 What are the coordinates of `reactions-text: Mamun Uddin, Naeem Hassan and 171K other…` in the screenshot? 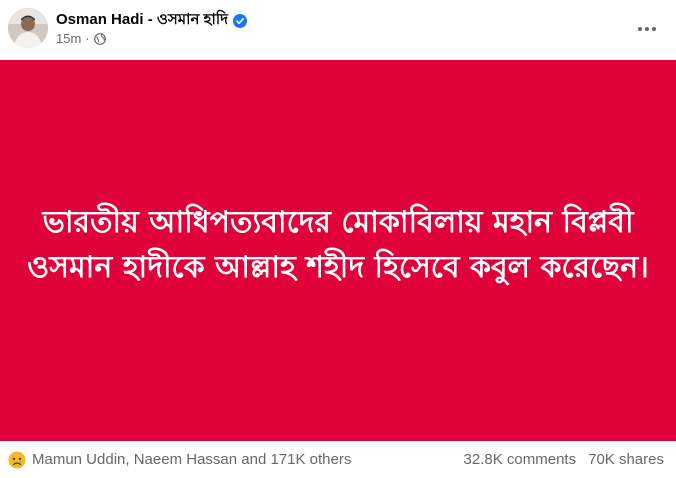 It's located at (192, 459).